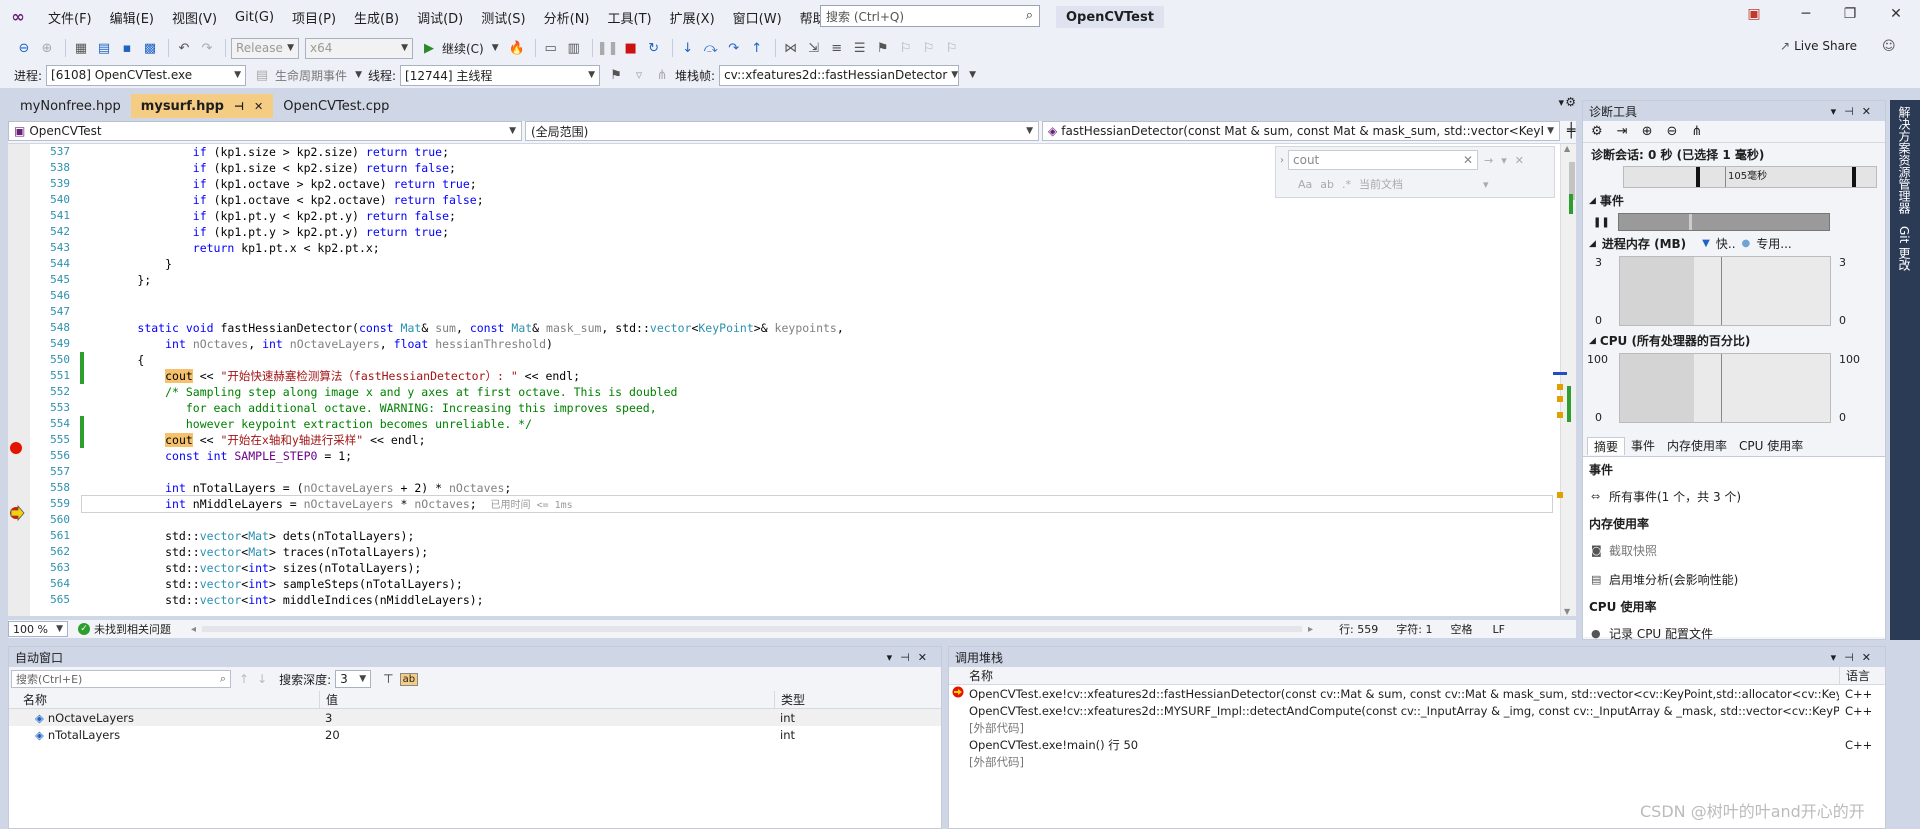 This screenshot has height=829, width=1920. What do you see at coordinates (1358, 629) in the screenshot?
I see `line-indicator: 行: 559` at bounding box center [1358, 629].